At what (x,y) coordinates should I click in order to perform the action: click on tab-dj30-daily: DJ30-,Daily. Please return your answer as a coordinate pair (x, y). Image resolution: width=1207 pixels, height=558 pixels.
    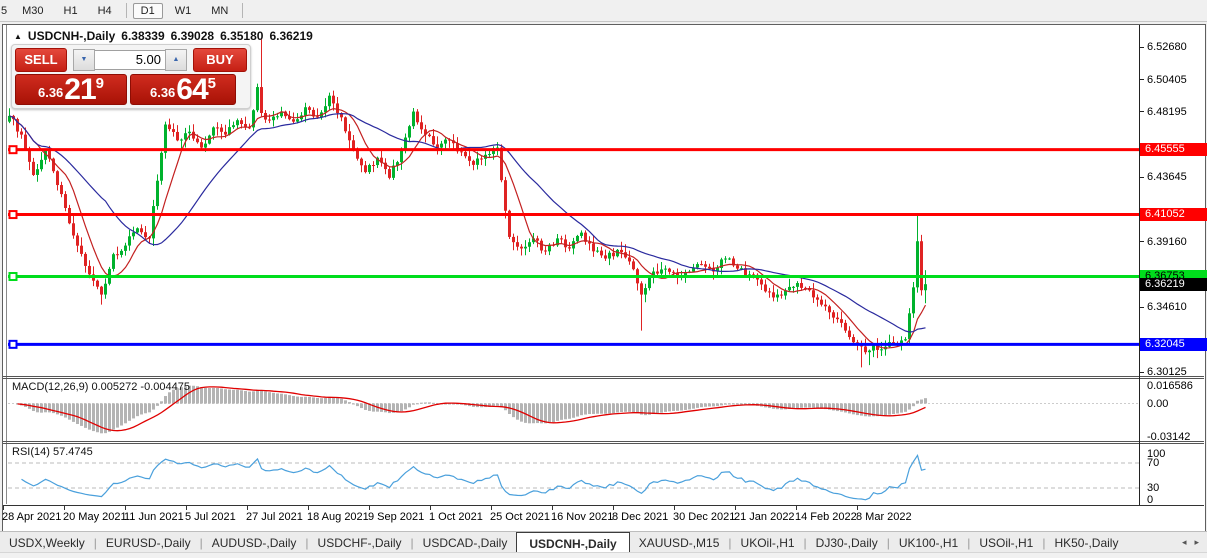
    Looking at the image, I should click on (847, 543).